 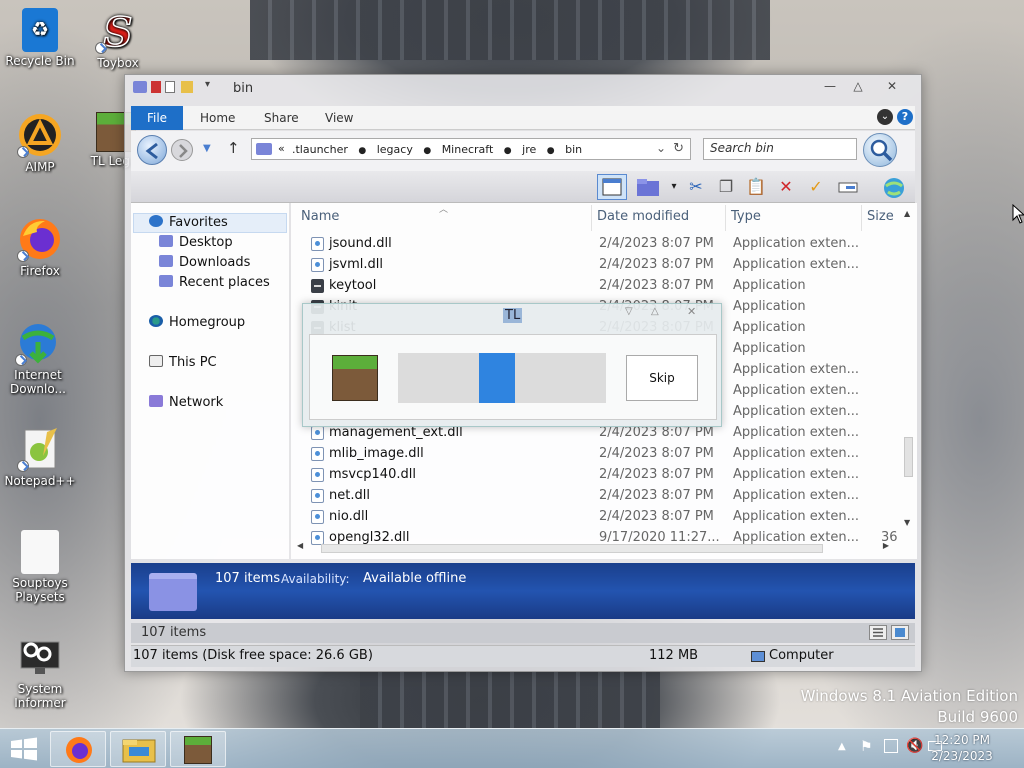 I want to click on tl-dialog-maximize-button: △, so click(x=655, y=311).